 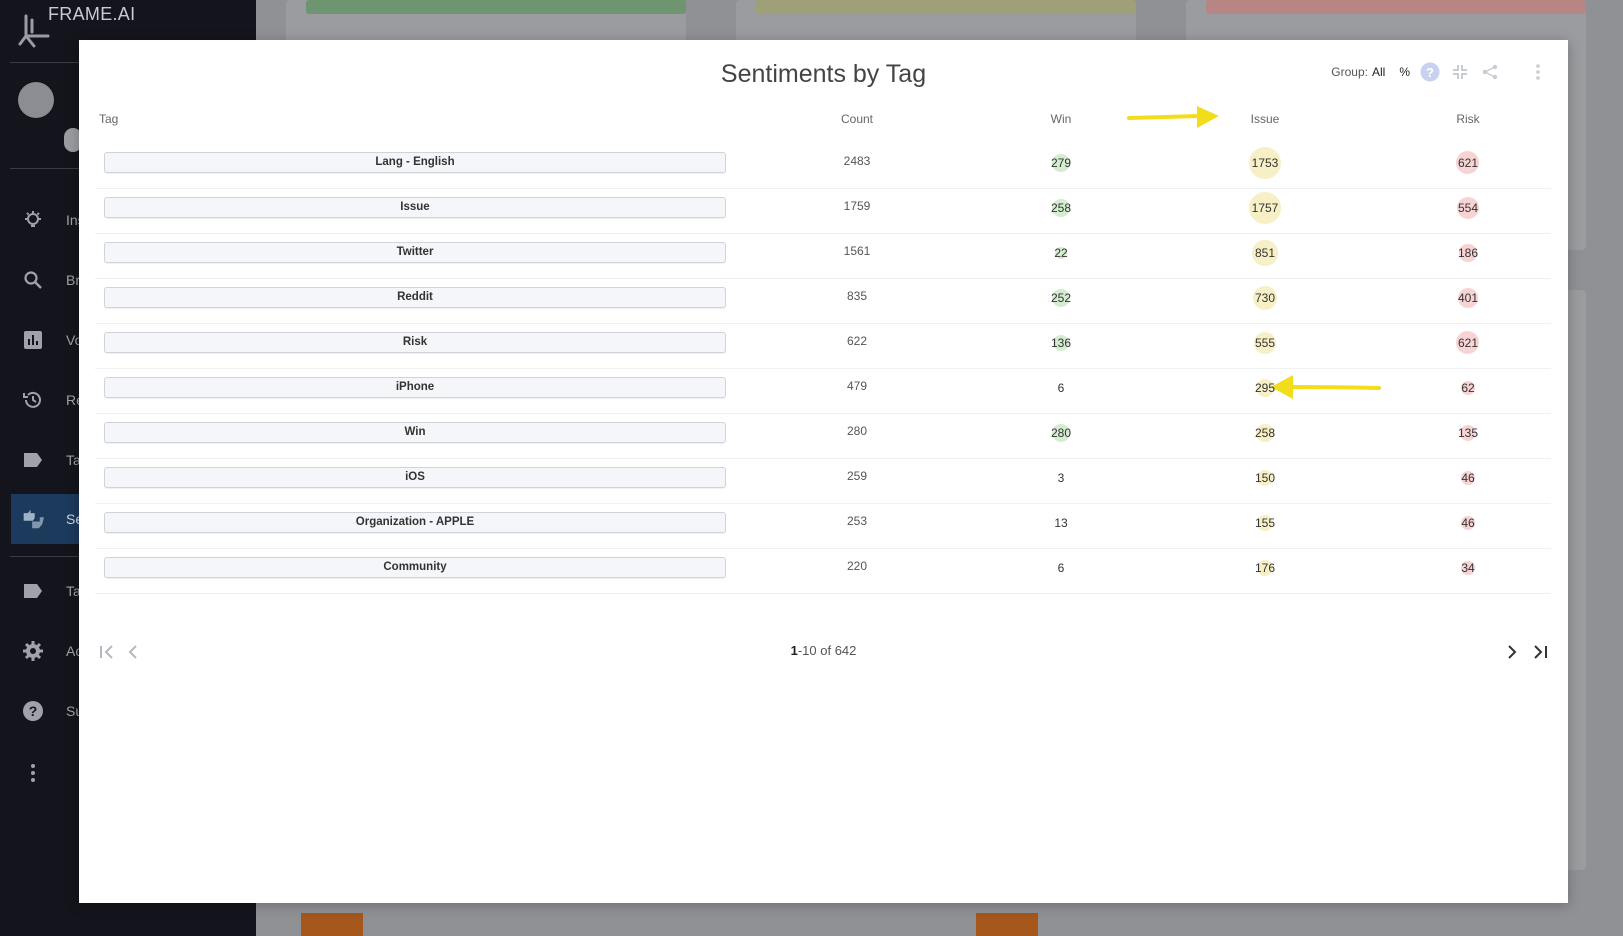 I want to click on risk-cell: 401, so click(x=1468, y=298).